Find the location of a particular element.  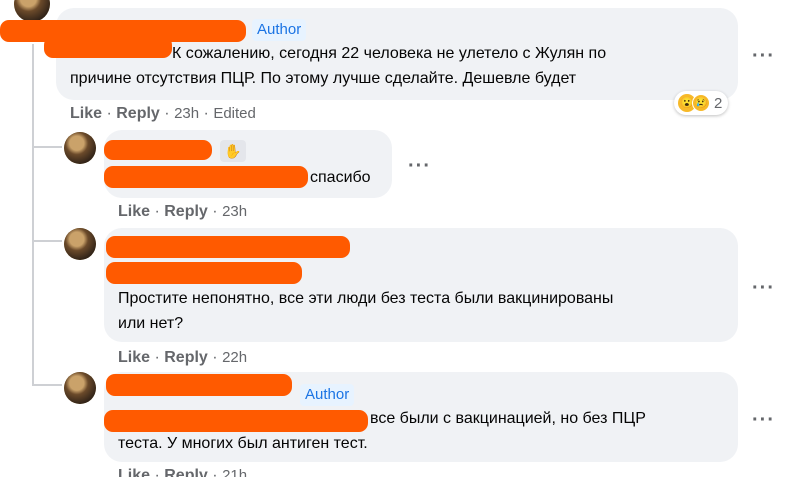

sad-icon: 😢 is located at coordinates (701, 103).